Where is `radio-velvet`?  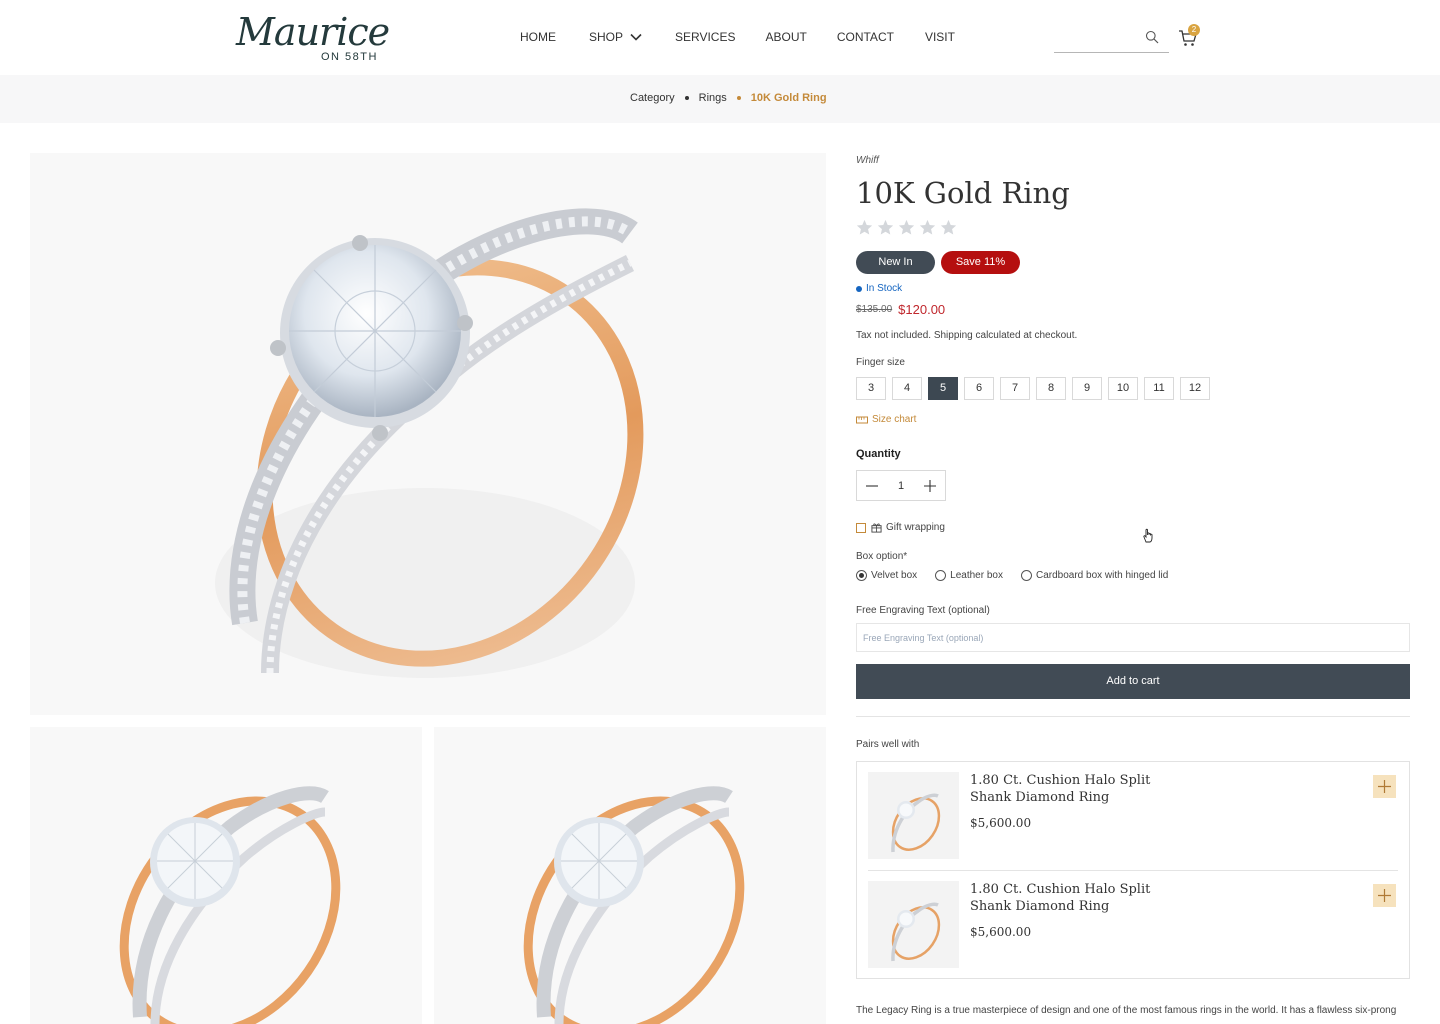 radio-velvet is located at coordinates (861, 575).